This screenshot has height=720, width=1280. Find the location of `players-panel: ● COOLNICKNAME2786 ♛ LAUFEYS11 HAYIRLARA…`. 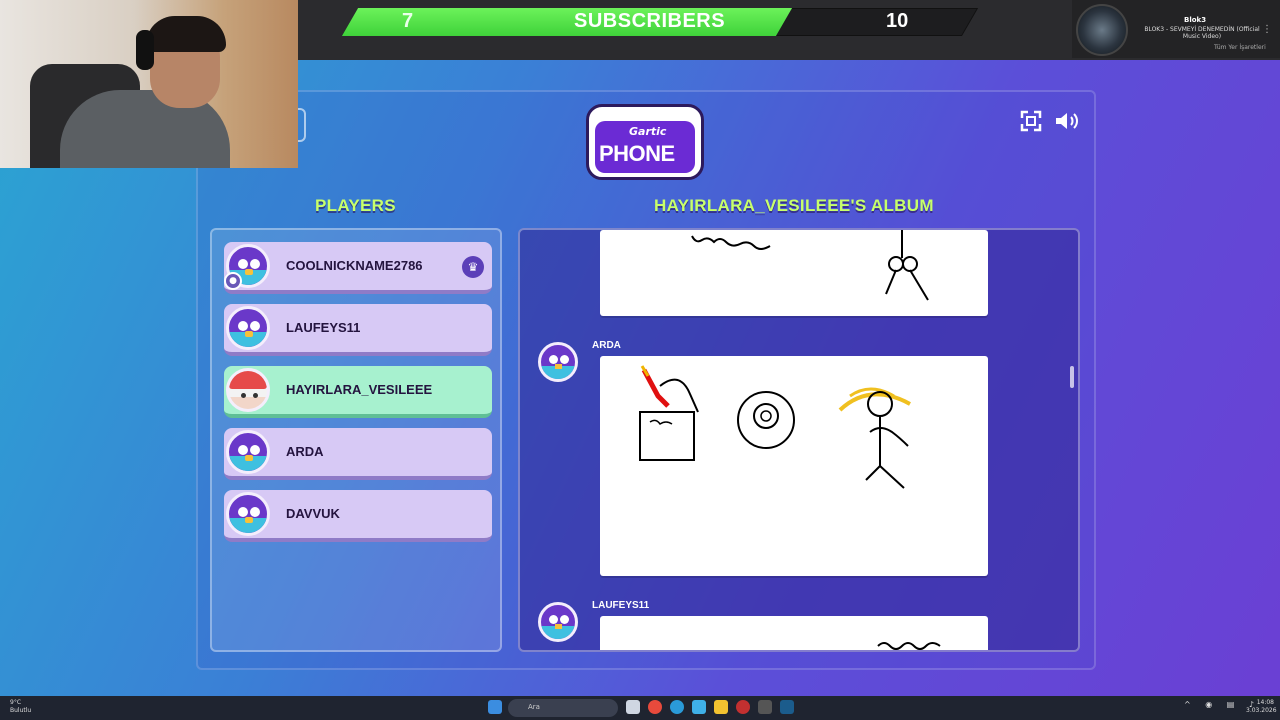

players-panel: ● COOLNICKNAME2786 ♛ LAUFEYS11 HAYIRLARA… is located at coordinates (356, 440).